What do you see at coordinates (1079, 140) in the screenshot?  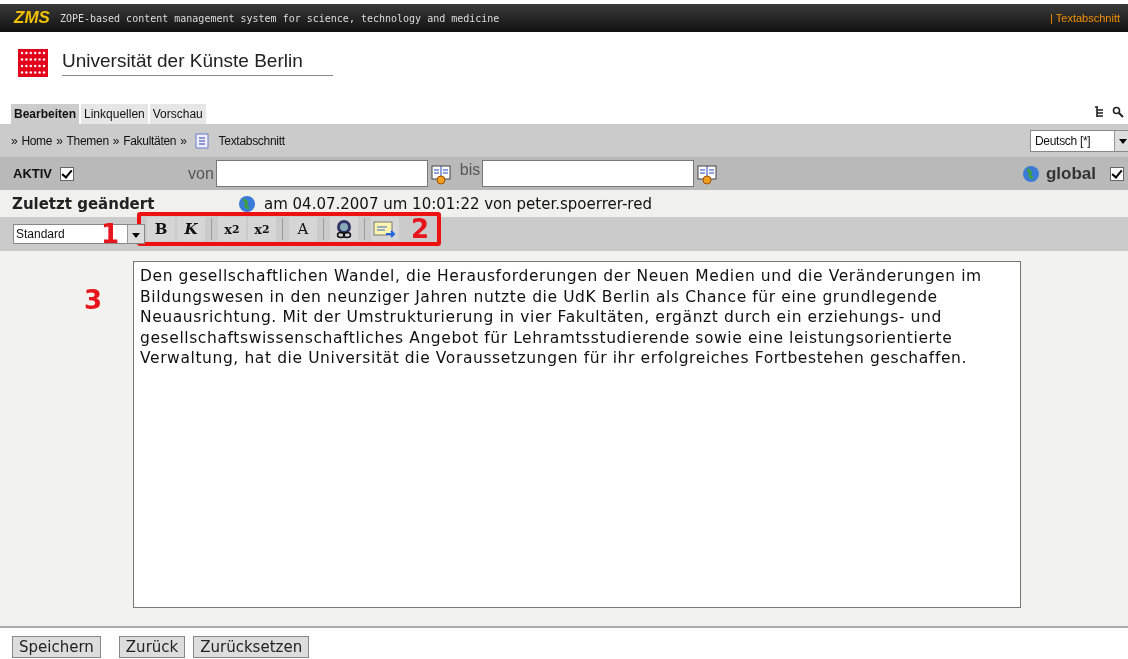 I see `language-select: Deutsch [*]` at bounding box center [1079, 140].